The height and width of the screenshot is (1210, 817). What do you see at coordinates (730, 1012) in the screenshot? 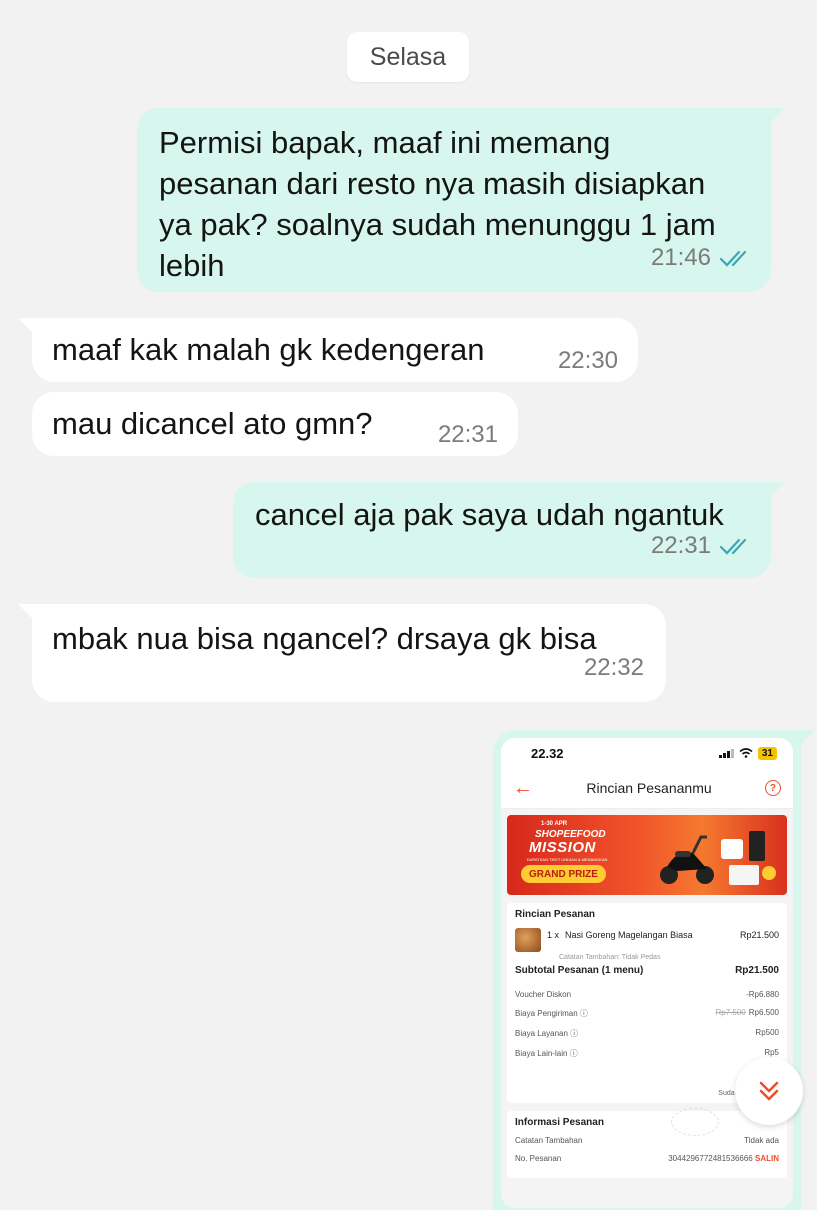
I see `fee-old-value: Rp7.500` at bounding box center [730, 1012].